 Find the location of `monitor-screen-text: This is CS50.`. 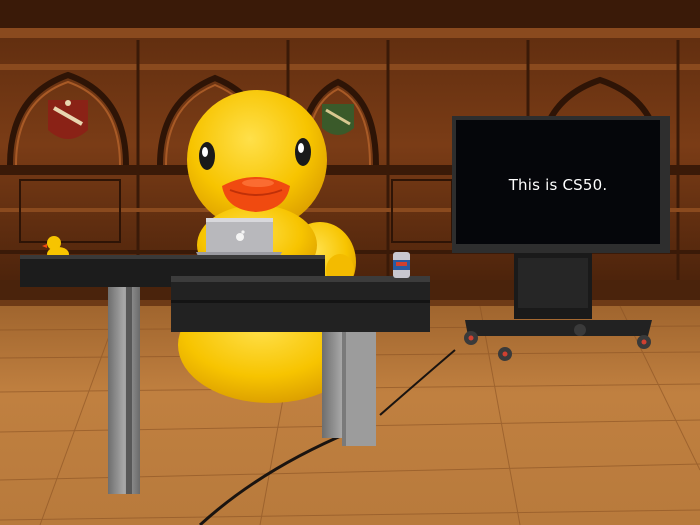

monitor-screen-text: This is CS50. is located at coordinates (558, 185).